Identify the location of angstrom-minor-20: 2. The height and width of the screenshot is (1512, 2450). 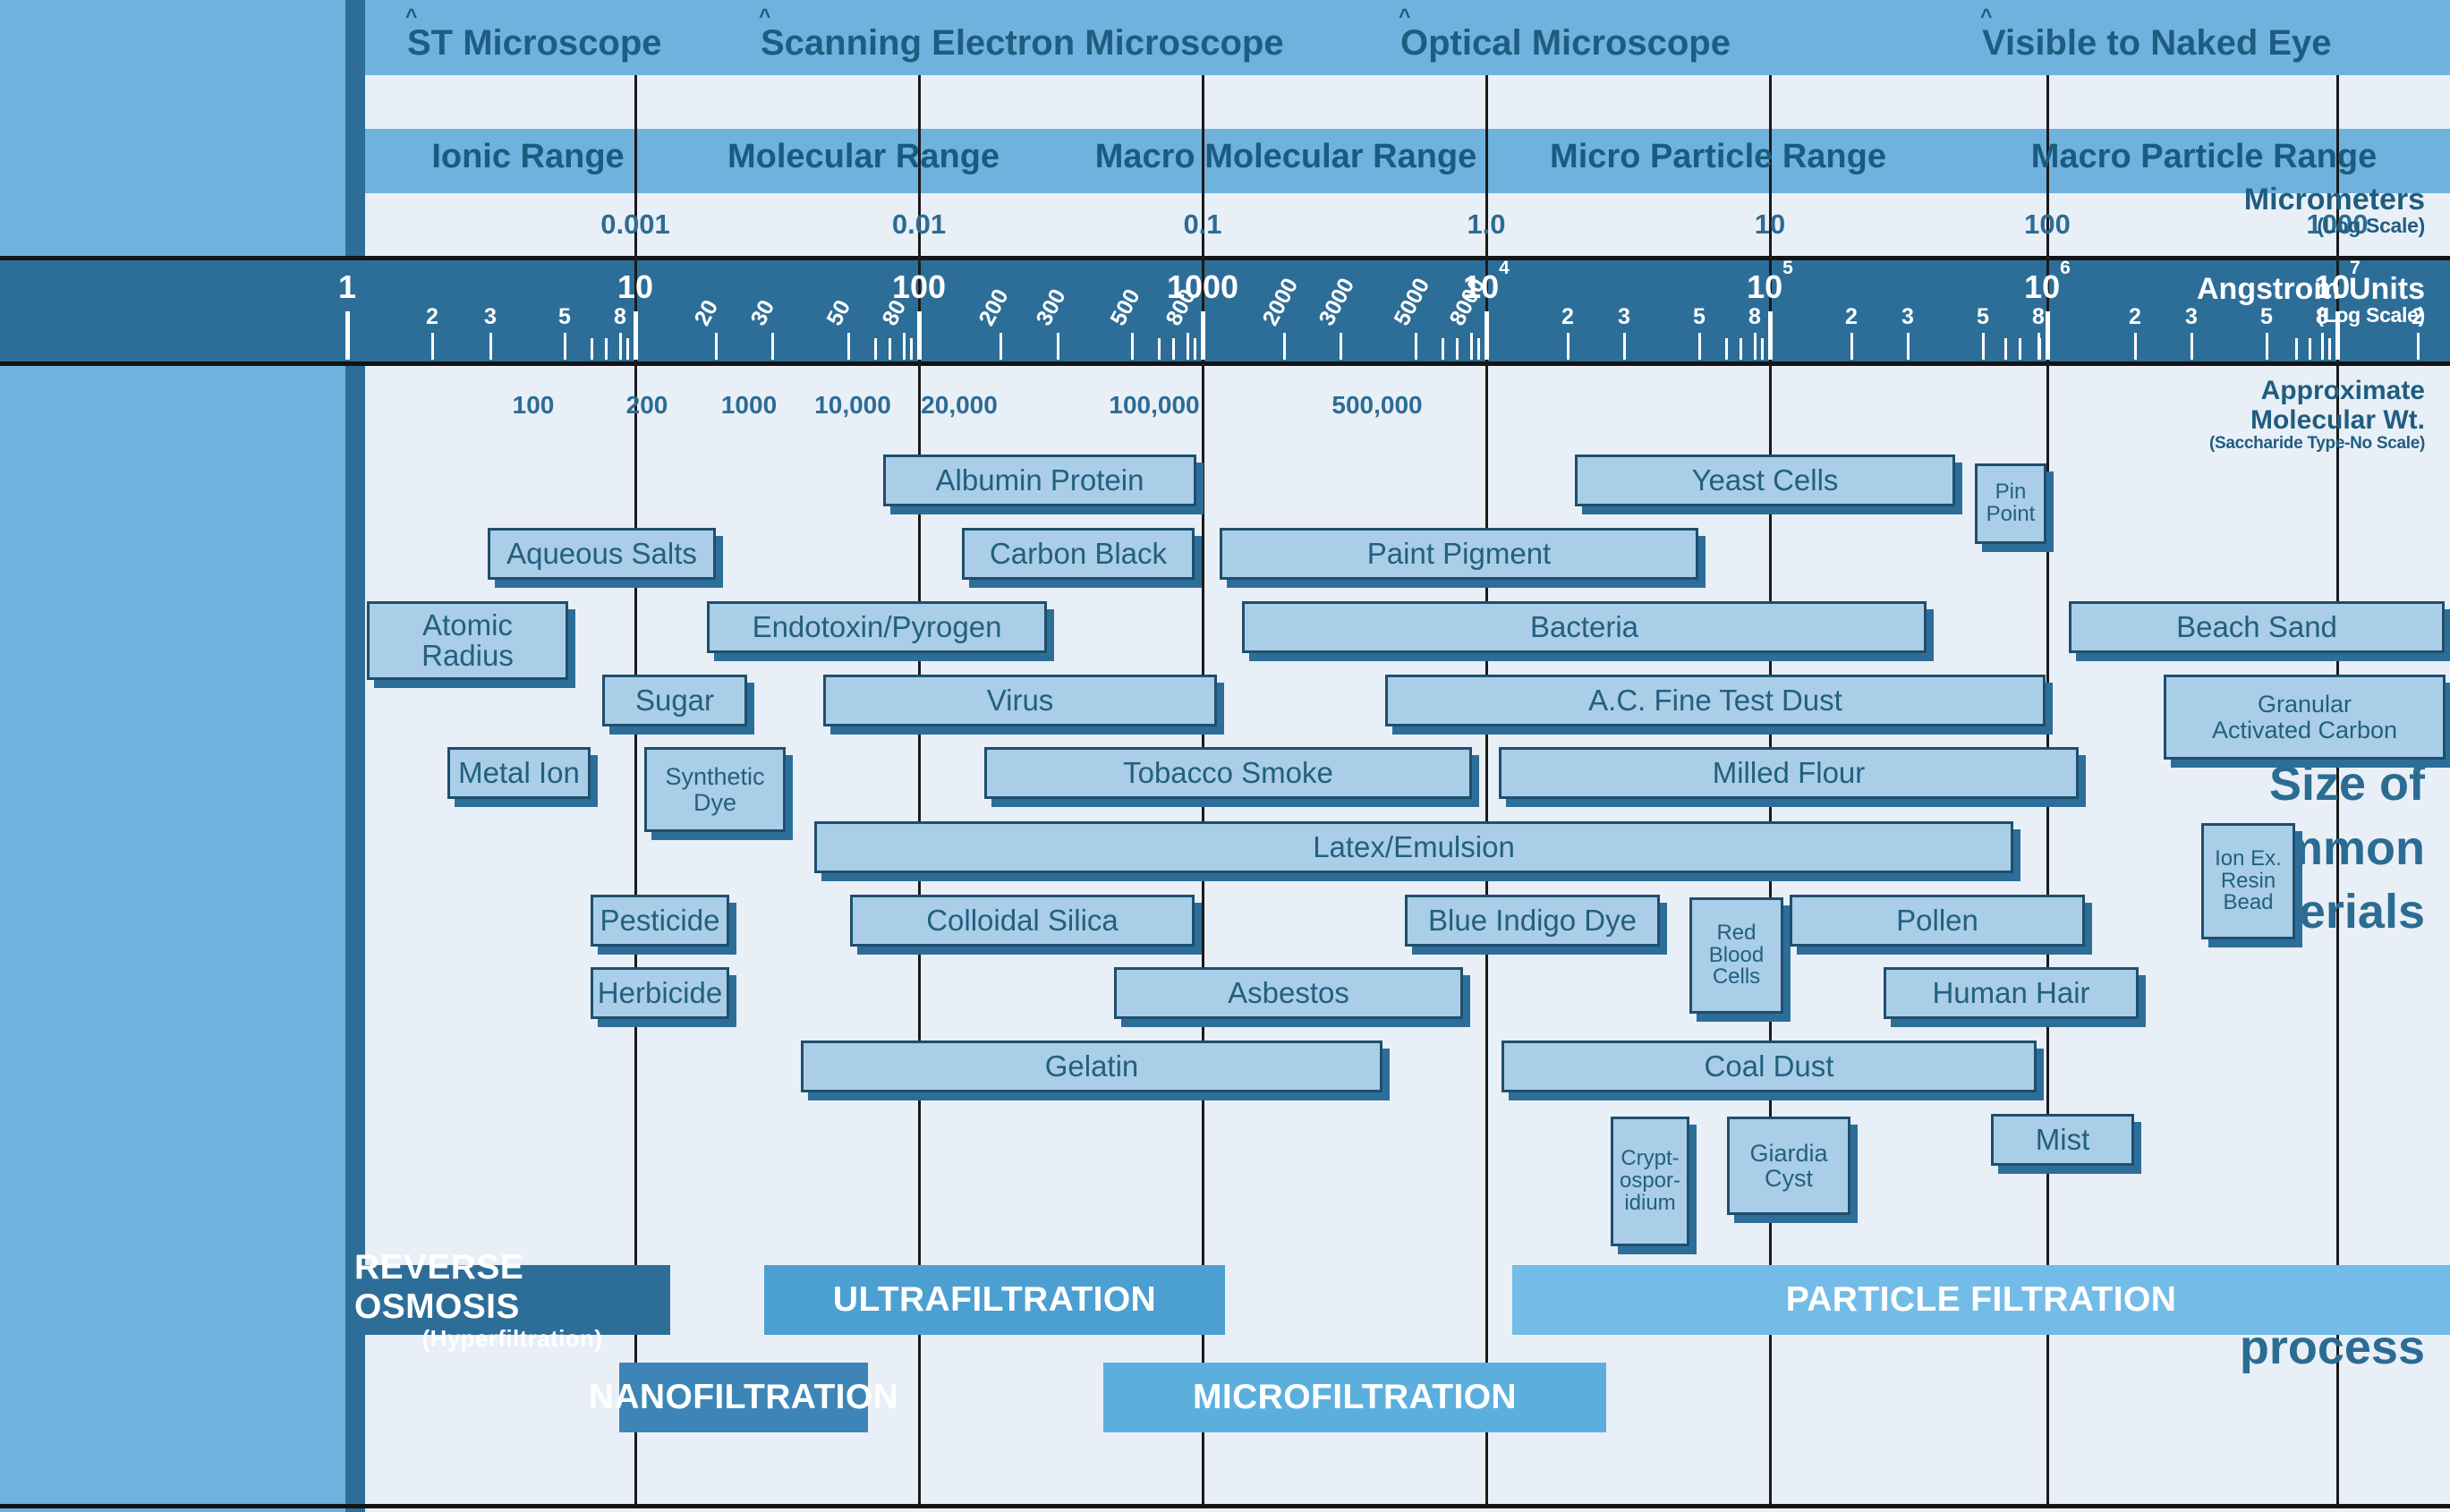
(1851, 316).